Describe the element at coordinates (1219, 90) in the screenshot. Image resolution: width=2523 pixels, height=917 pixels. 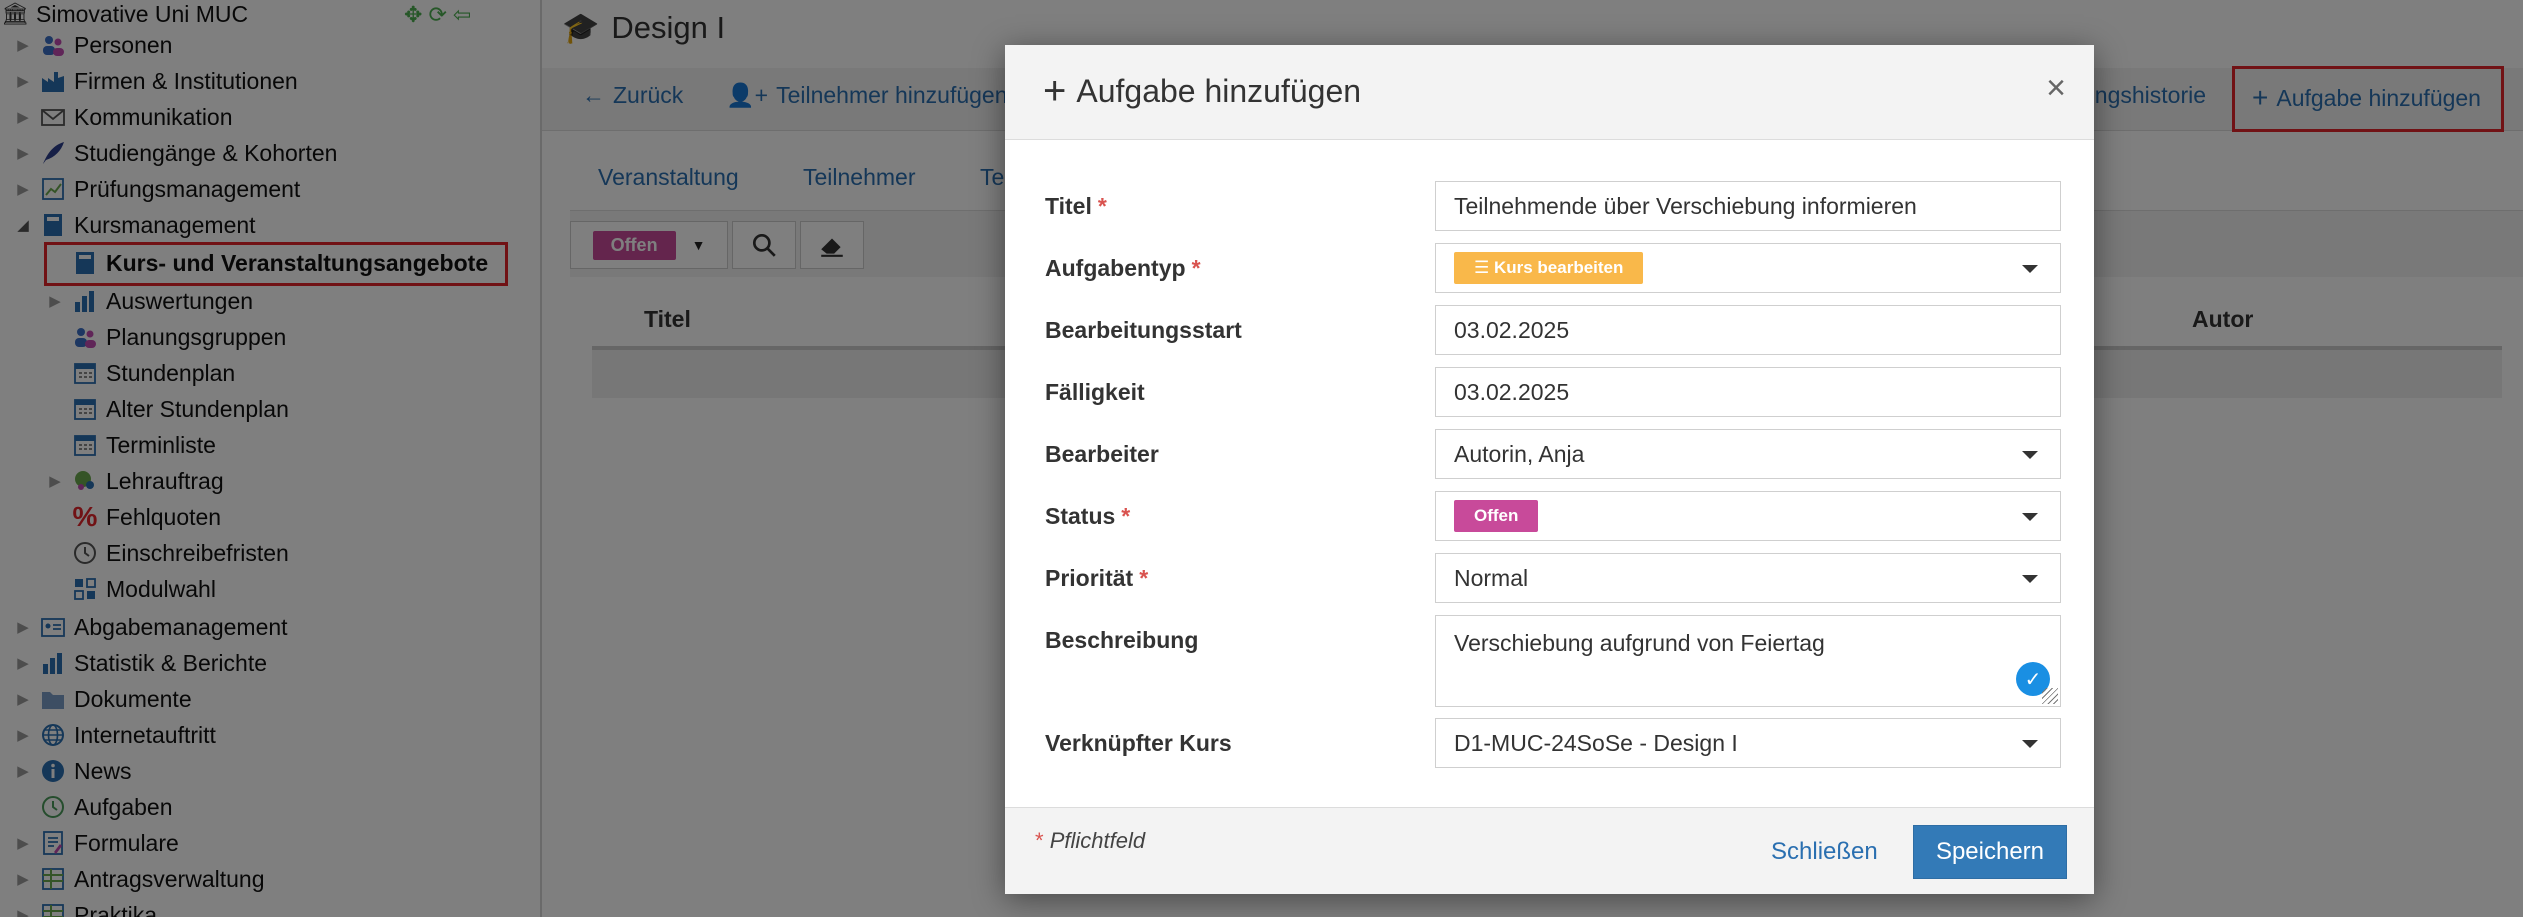
I see `dialog-title-text: Aufgabe hinzufügen` at that location.